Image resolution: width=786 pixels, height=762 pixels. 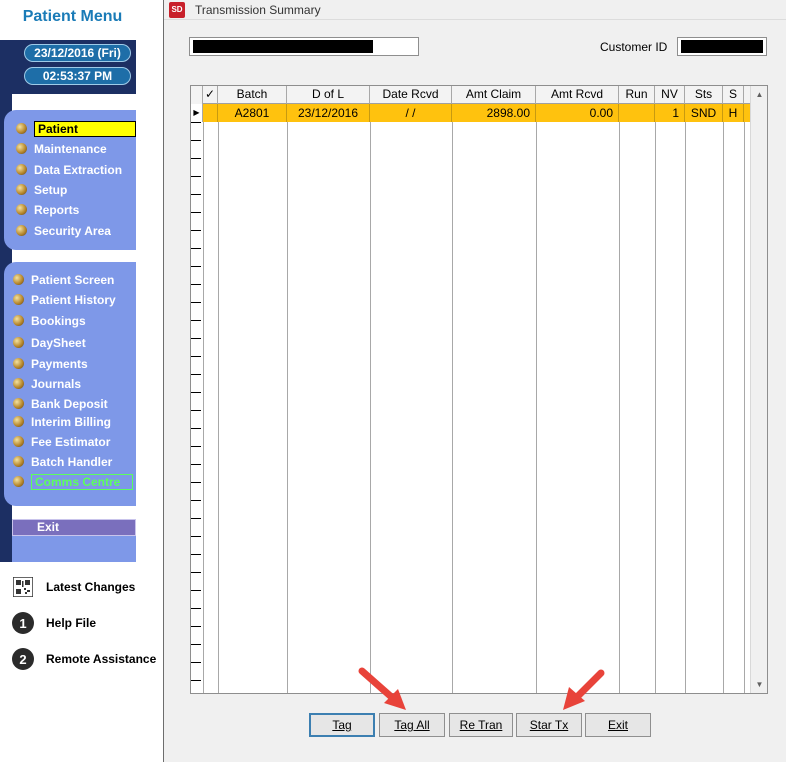 I want to click on menu-item-fee-estimator: Fee Estimator, so click(x=61, y=441).